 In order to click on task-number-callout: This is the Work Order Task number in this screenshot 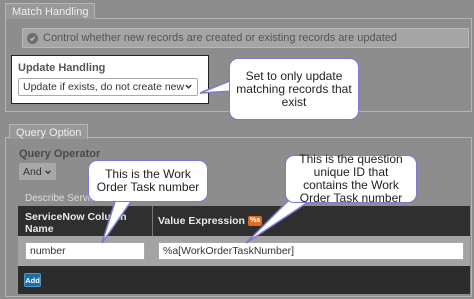, I will do `click(148, 181)`.